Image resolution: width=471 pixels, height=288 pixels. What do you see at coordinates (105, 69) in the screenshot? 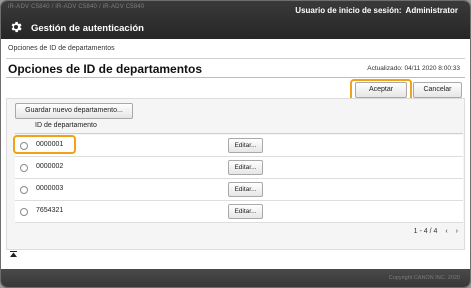
I see `page-title: Opciones de ID de departamentos` at bounding box center [105, 69].